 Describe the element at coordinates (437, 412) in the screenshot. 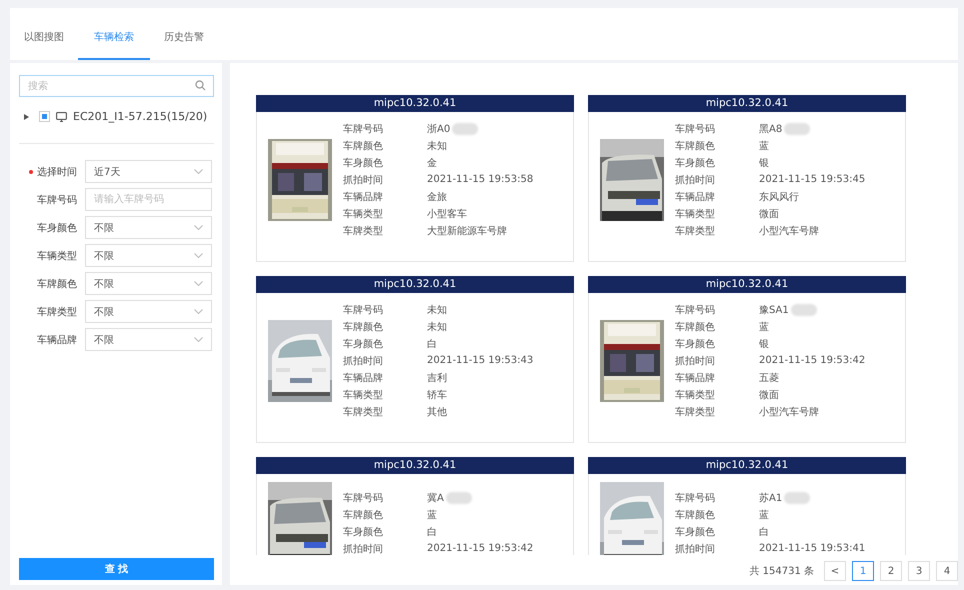

I see `field-value: 其他` at that location.